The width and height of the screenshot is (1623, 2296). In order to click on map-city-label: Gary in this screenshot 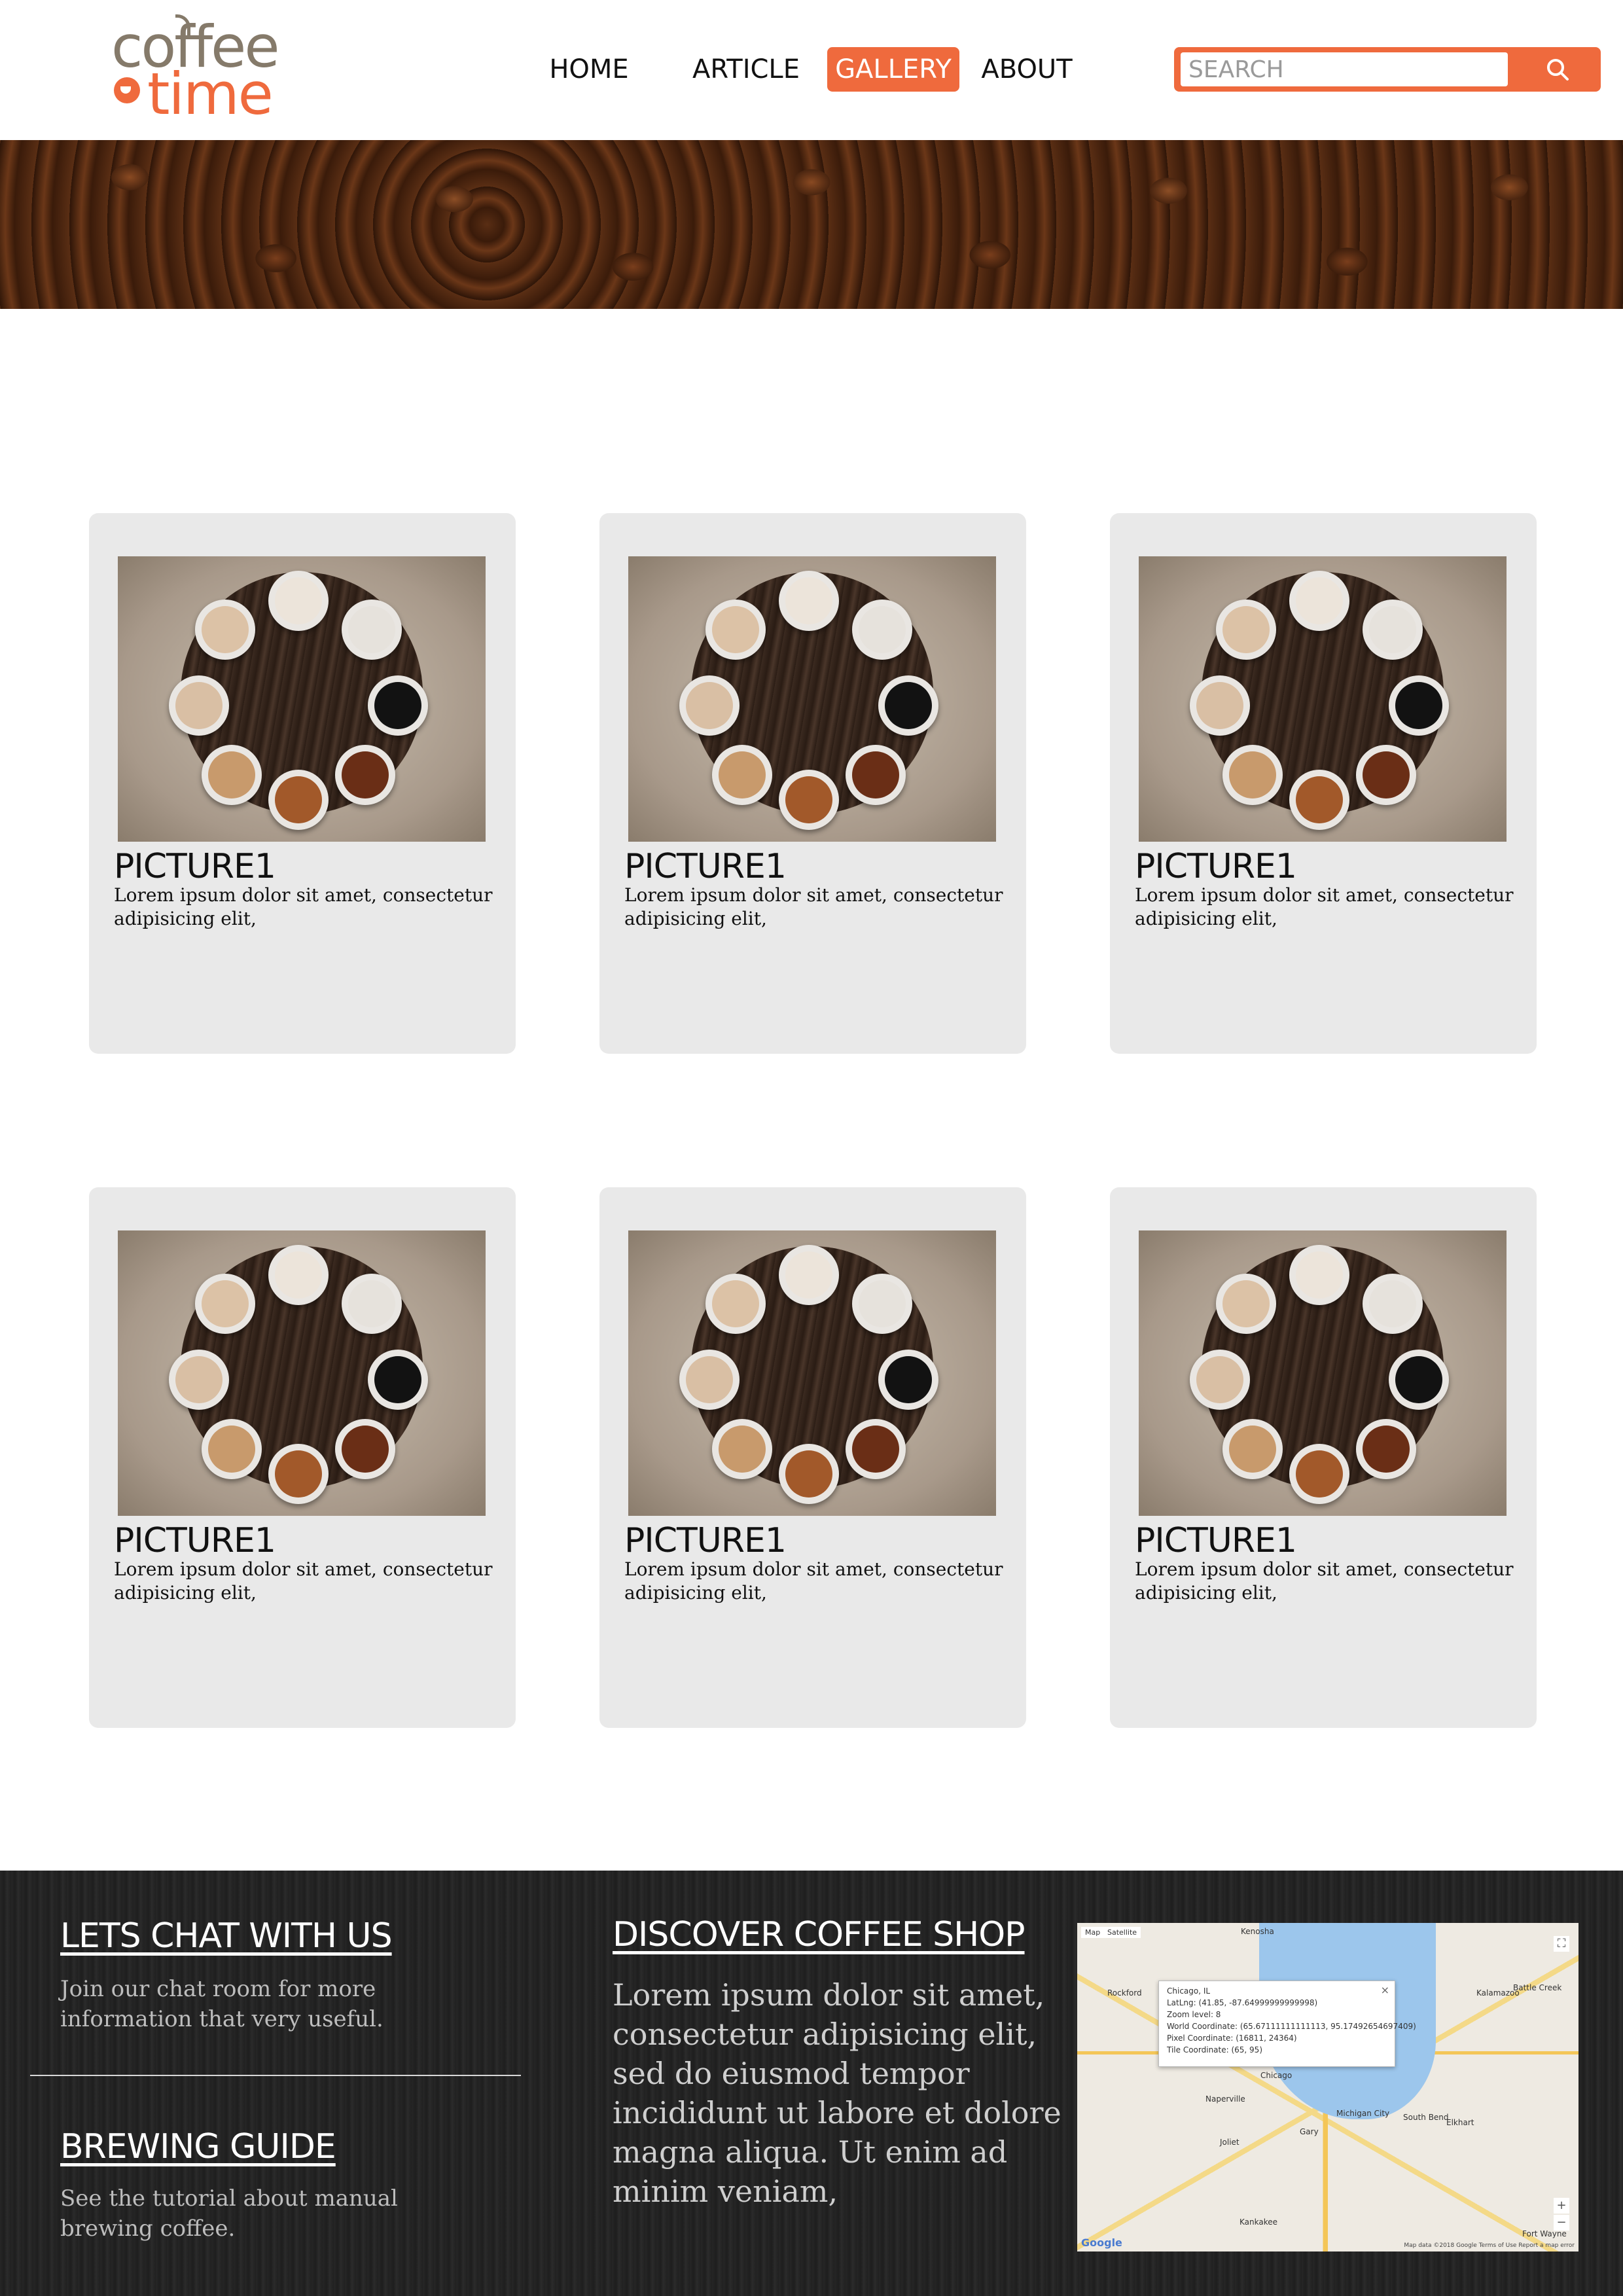, I will do `click(1309, 2131)`.